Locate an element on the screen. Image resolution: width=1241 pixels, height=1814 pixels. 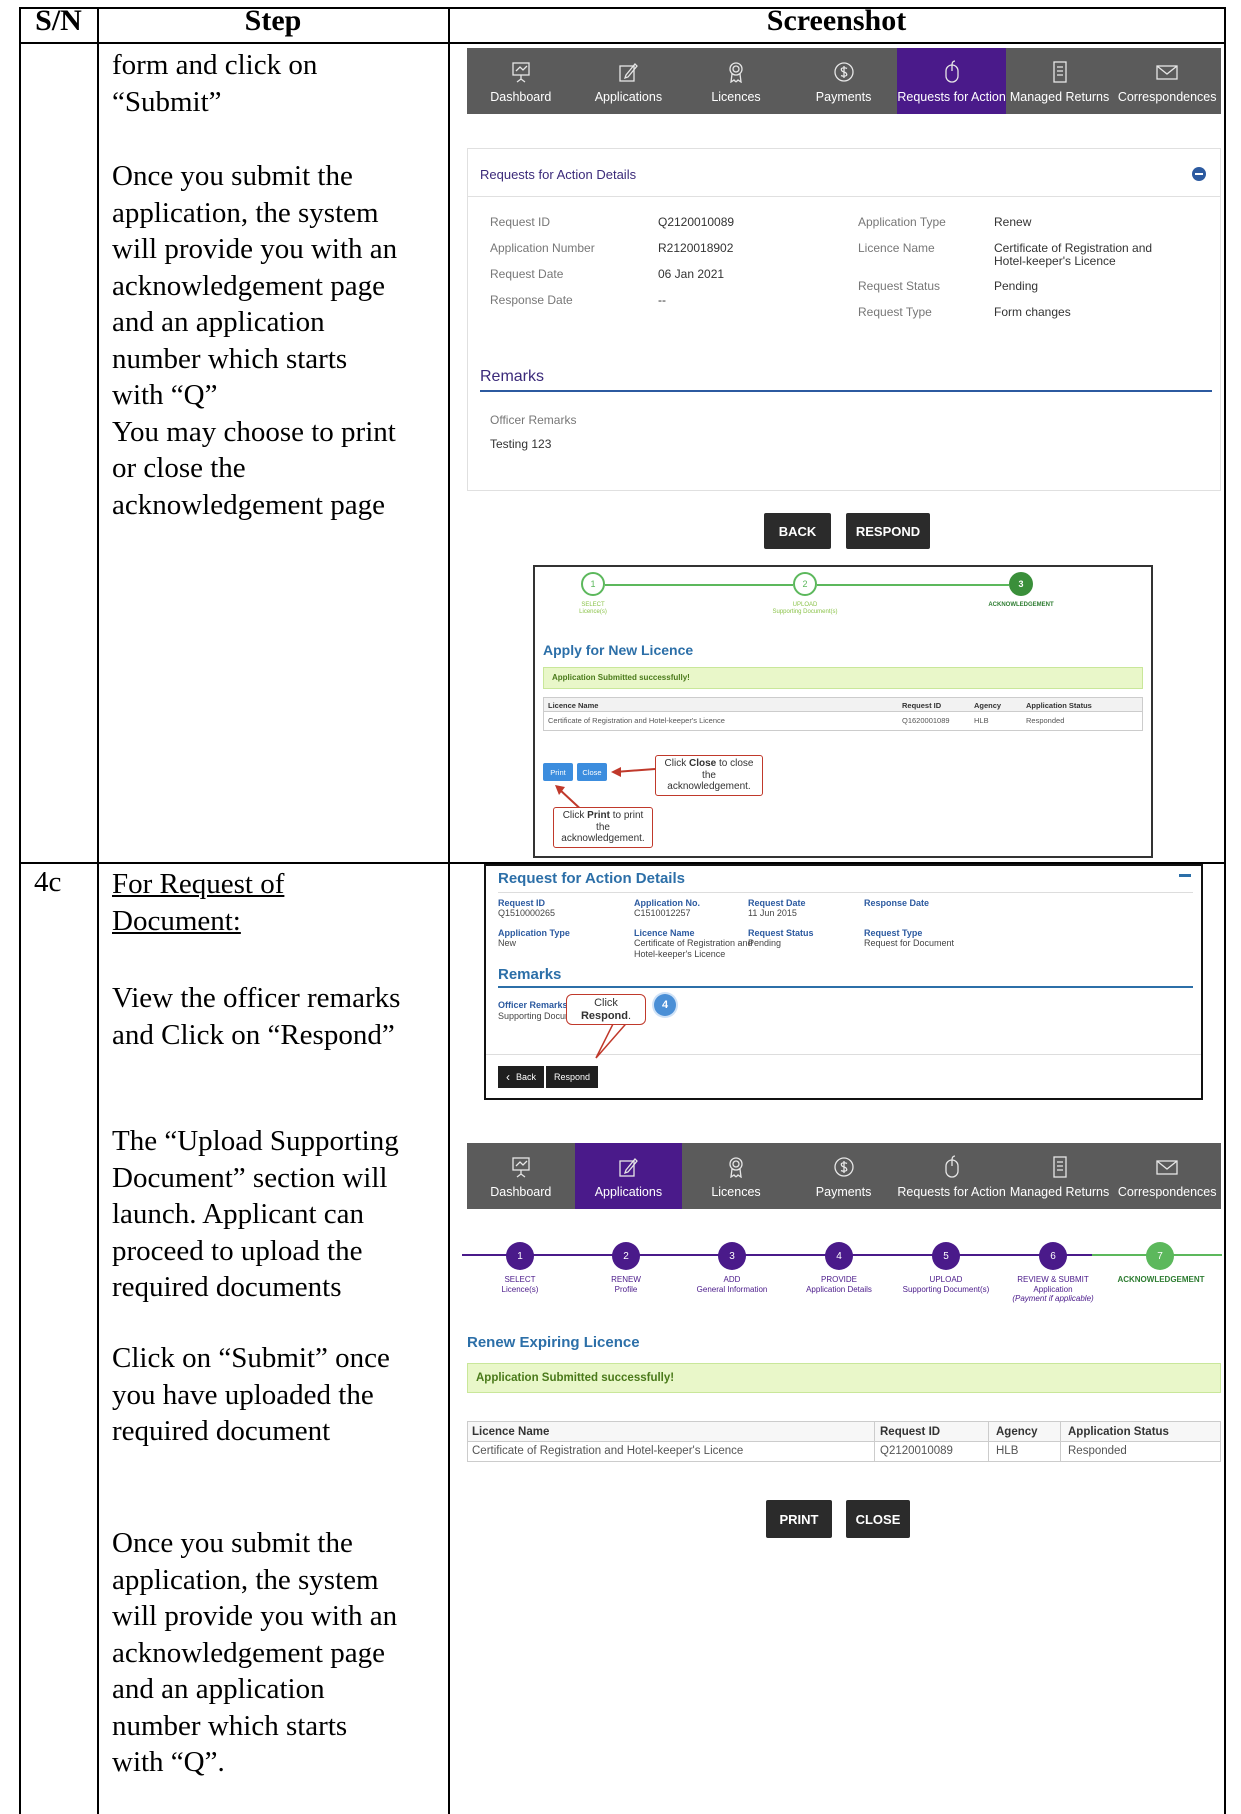
step-line: Document” section will is located at coordinates (250, 1177).